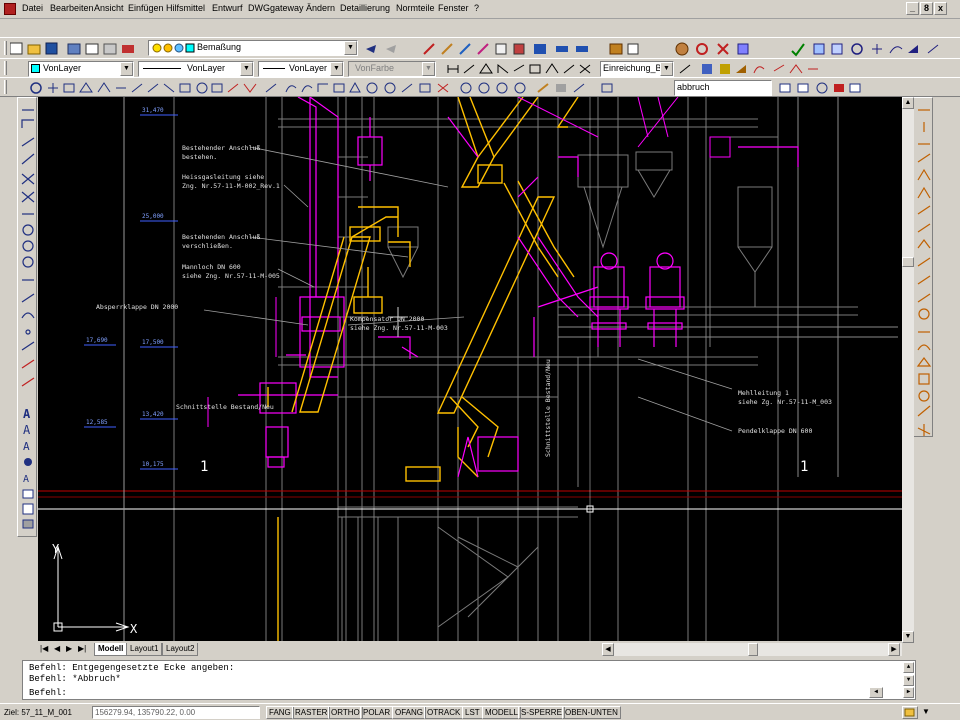 The image size is (960, 720). Describe the element at coordinates (211, 267) in the screenshot. I see `annotation-mannloch: Mannloch DN 600` at that location.